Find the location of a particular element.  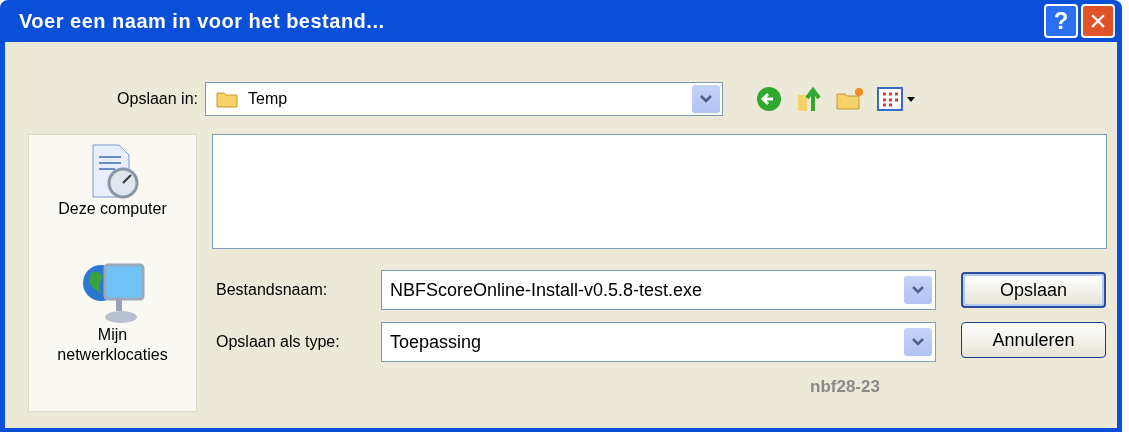

save-in-dropdown: Temp is located at coordinates (464, 99).